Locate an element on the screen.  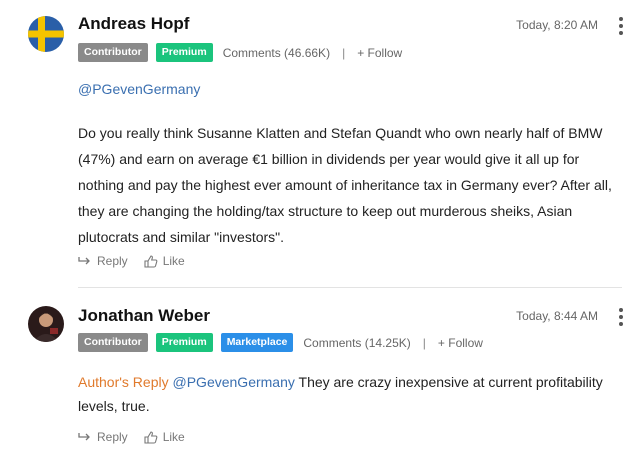
sweden-flag-icon is located at coordinates (46, 34).